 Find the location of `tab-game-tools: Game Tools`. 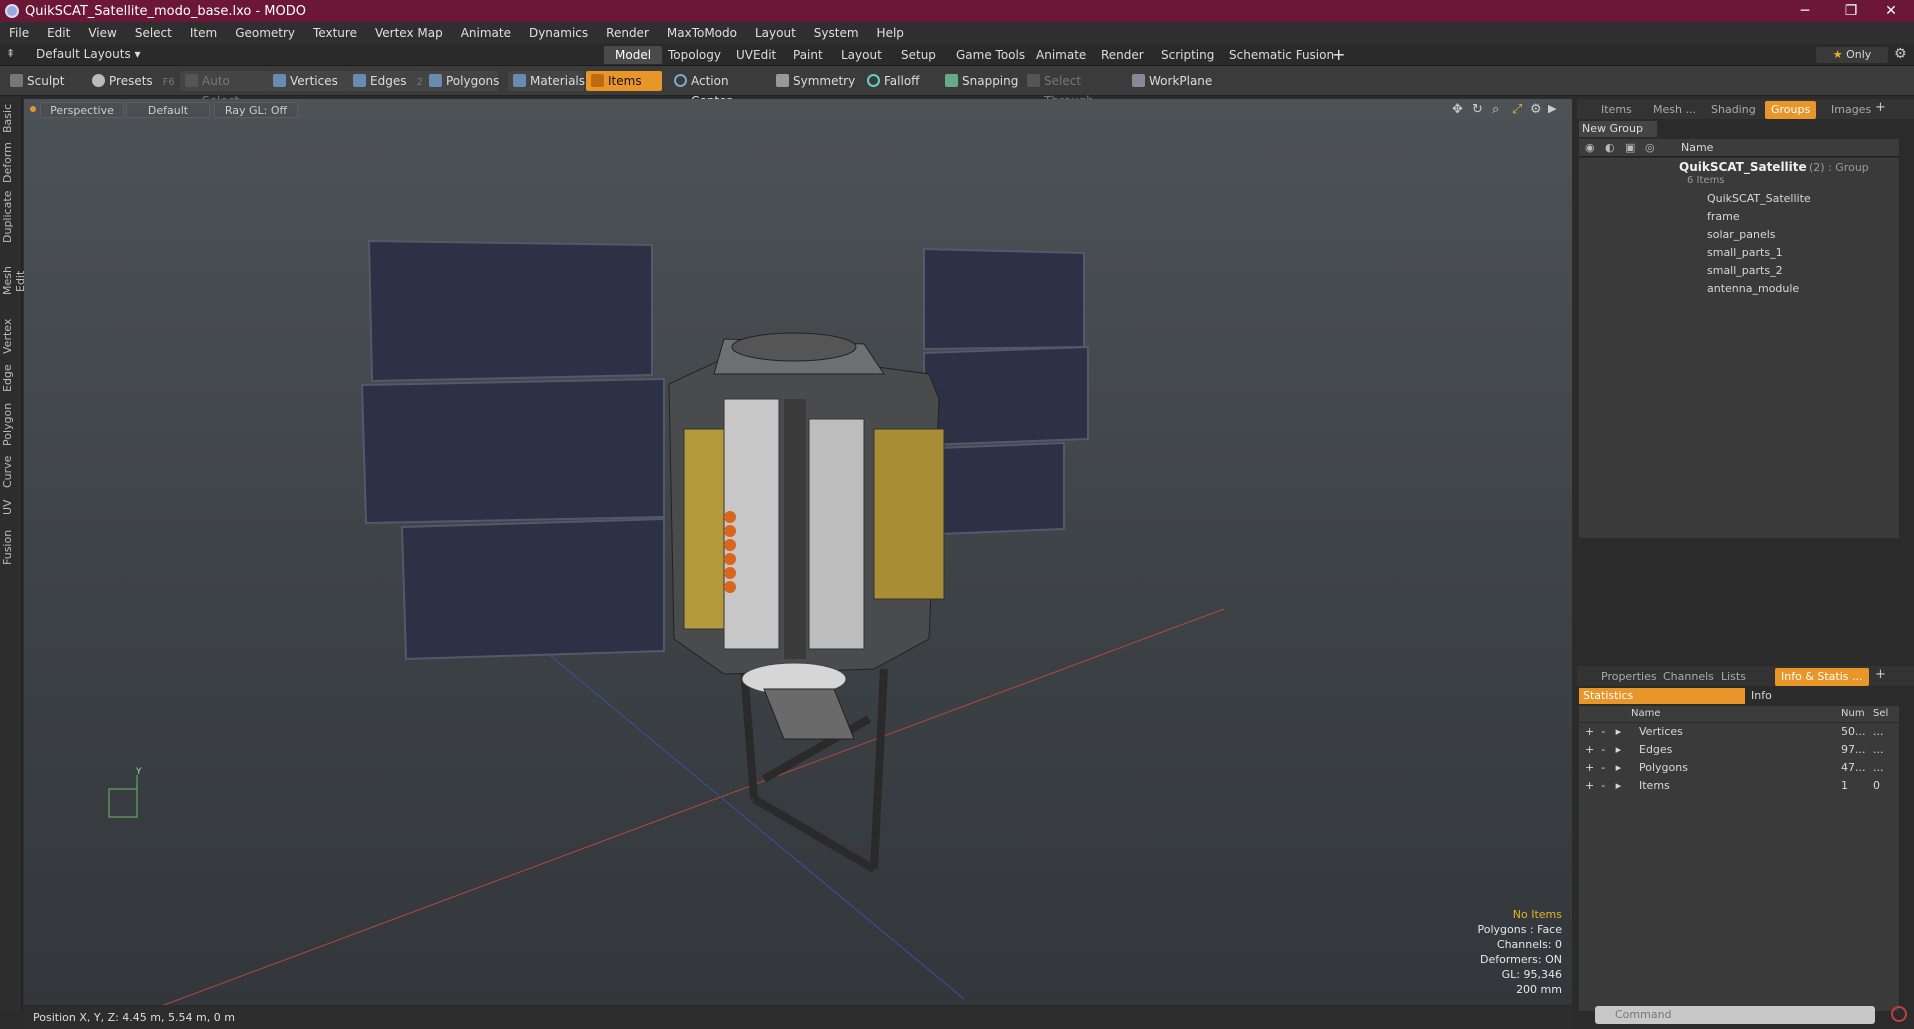

tab-game-tools: Game Tools is located at coordinates (990, 55).